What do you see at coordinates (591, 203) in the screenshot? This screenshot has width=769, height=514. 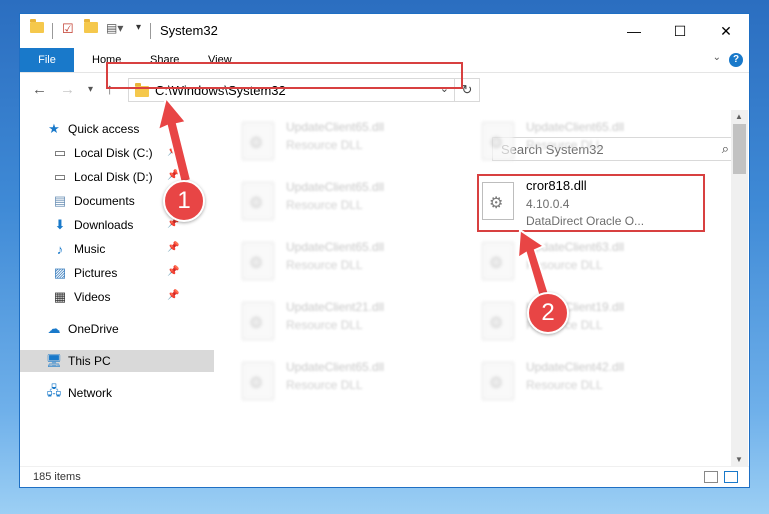 I see `file-highlight` at bounding box center [591, 203].